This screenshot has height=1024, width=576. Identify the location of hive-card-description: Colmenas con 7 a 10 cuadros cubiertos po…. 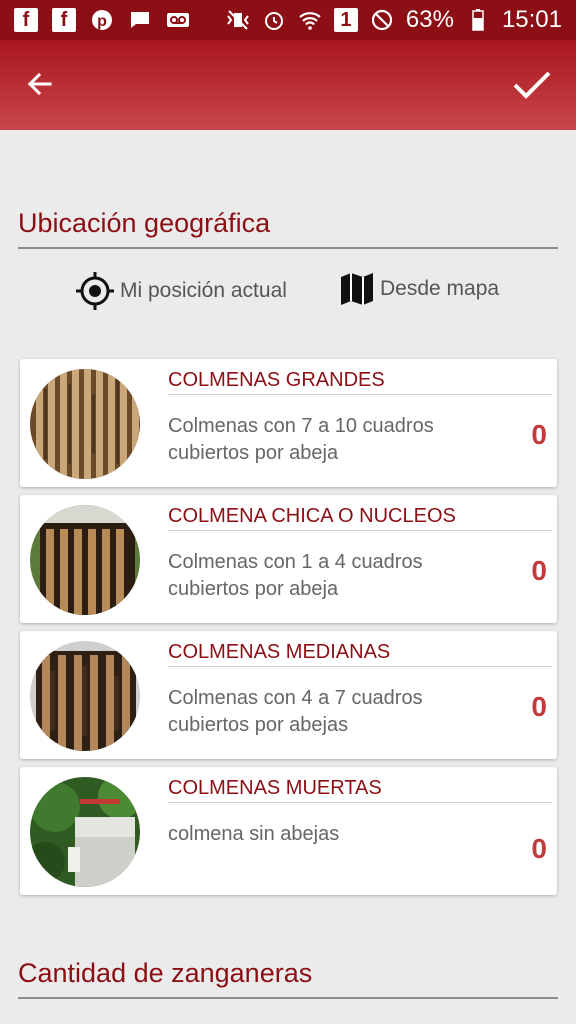
(301, 439).